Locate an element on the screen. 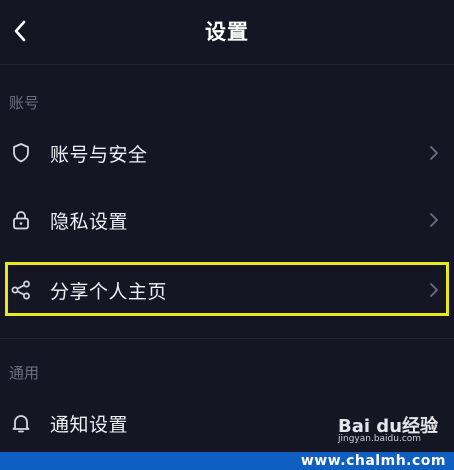 This screenshot has height=470, width=454. settings-item-privacy: 隐私设置 is located at coordinates (227, 219).